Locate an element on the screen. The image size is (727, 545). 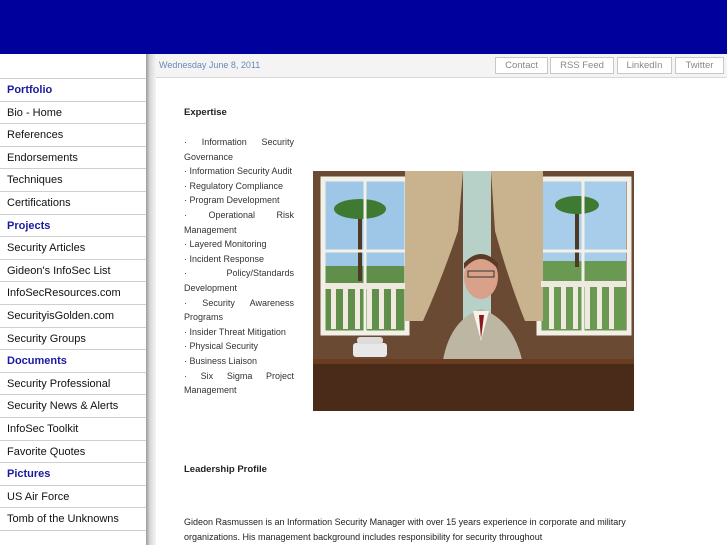
expertise-item: · Regulatory Compliance is located at coordinates (234, 185).